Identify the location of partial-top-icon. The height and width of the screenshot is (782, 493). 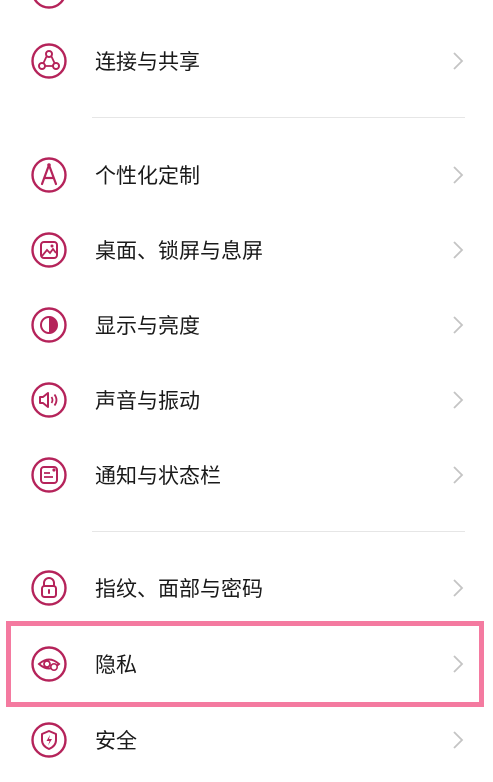
(49, 5).